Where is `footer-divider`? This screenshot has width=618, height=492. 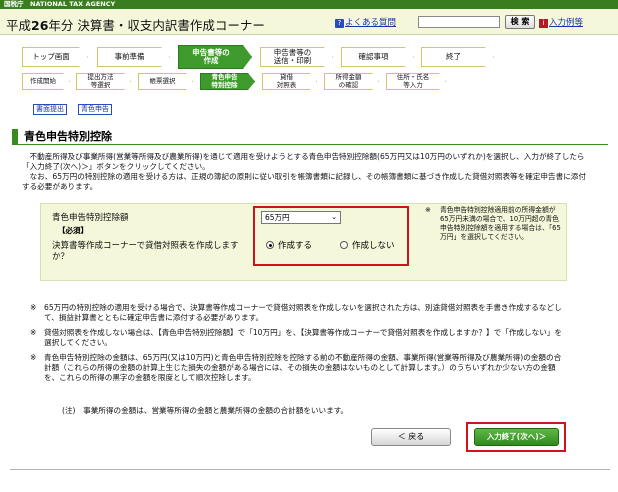 footer-divider is located at coordinates (310, 469).